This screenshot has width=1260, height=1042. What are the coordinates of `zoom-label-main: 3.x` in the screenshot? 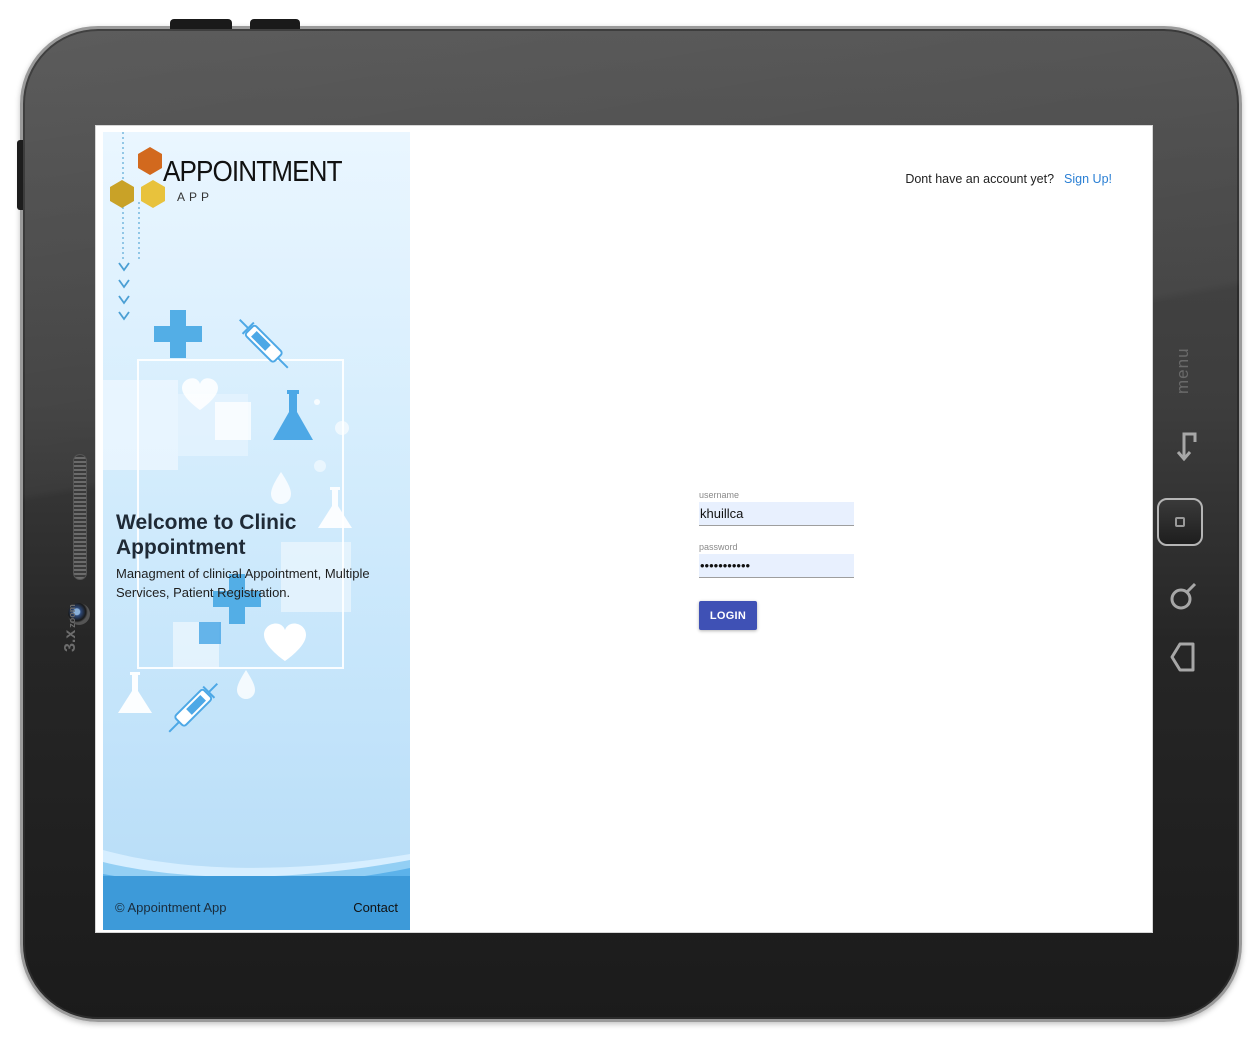 It's located at (70, 640).